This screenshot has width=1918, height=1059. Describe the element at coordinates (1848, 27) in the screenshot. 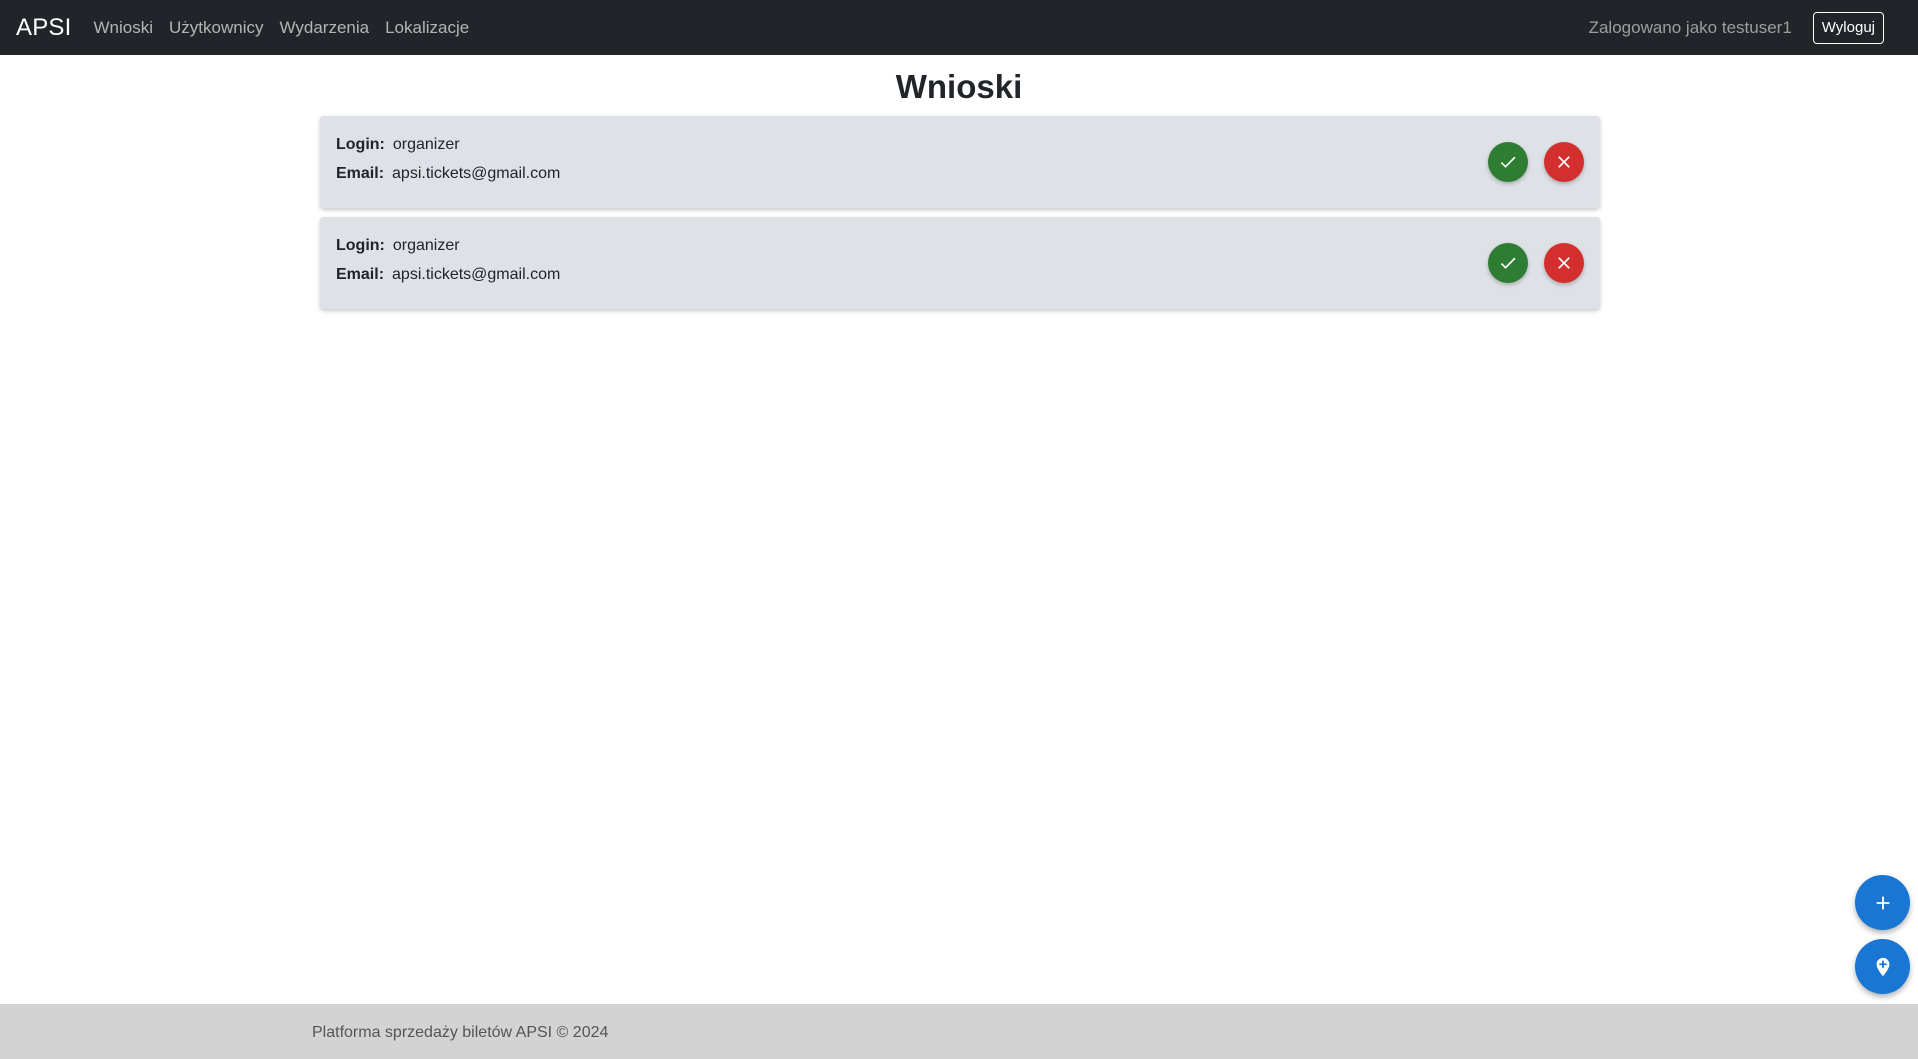

I see `logout-button: Wyloguj` at that location.